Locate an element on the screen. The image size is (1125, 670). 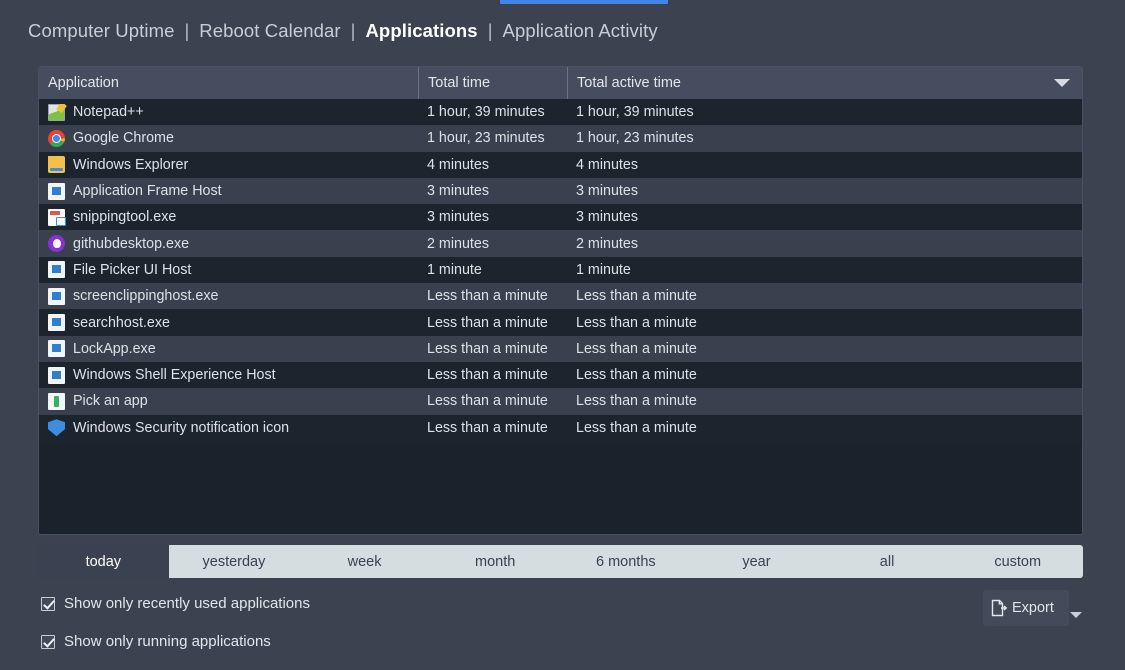
cell-application: Windows Shell Experience Host is located at coordinates (228, 375).